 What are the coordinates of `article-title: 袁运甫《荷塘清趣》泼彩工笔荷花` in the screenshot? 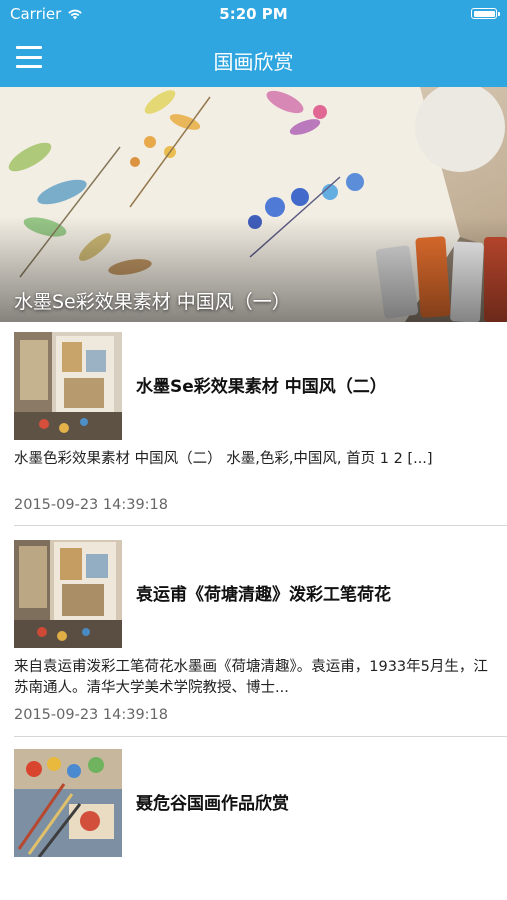 It's located at (263, 595).